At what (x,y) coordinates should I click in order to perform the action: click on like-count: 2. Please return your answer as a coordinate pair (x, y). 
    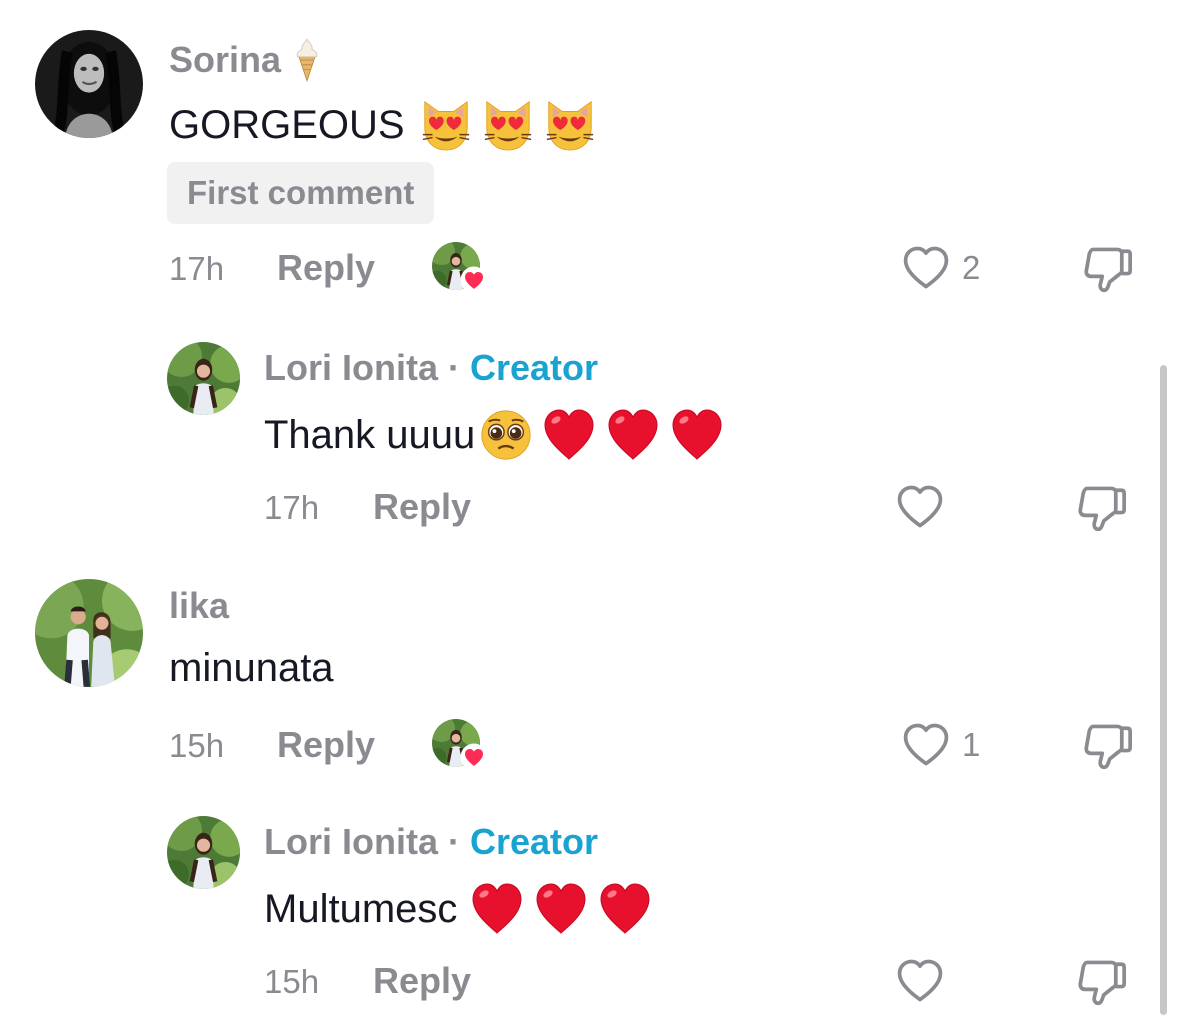
    Looking at the image, I should click on (971, 267).